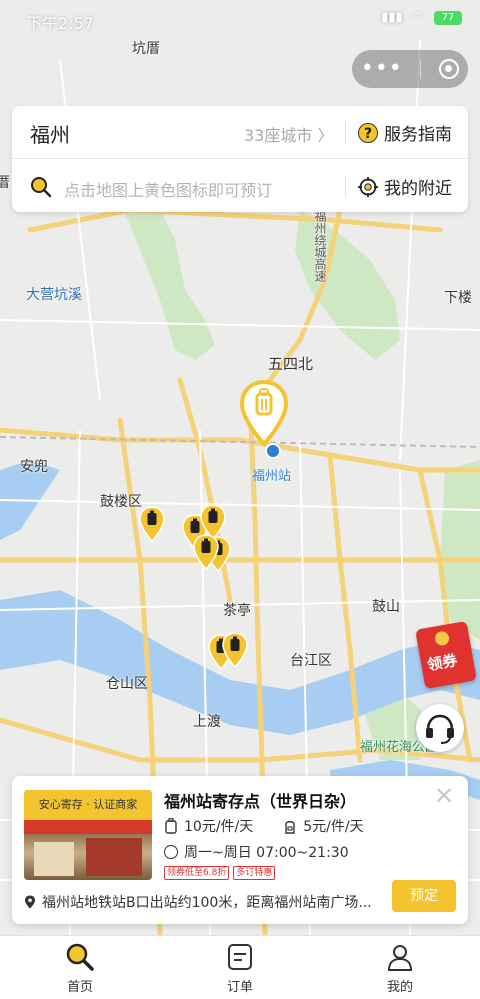 This screenshot has height=999, width=480. Describe the element at coordinates (88, 805) in the screenshot. I see `verified-tag: 安心寄存 · 认证商家` at that location.